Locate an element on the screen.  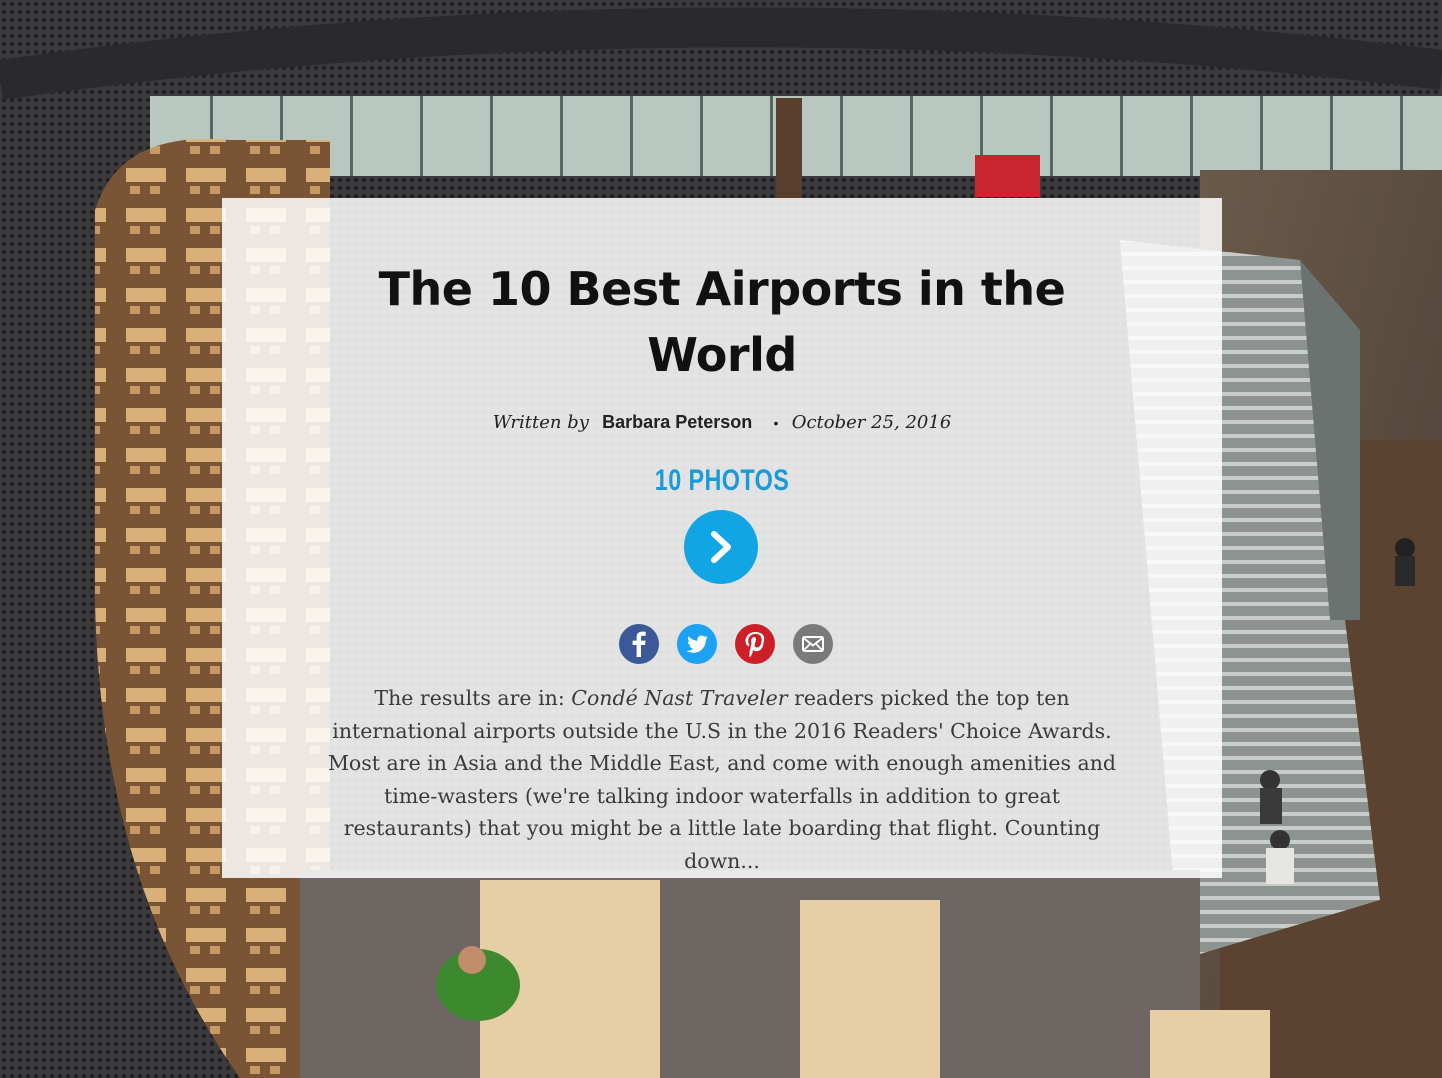
gallery-next-button is located at coordinates (721, 547).